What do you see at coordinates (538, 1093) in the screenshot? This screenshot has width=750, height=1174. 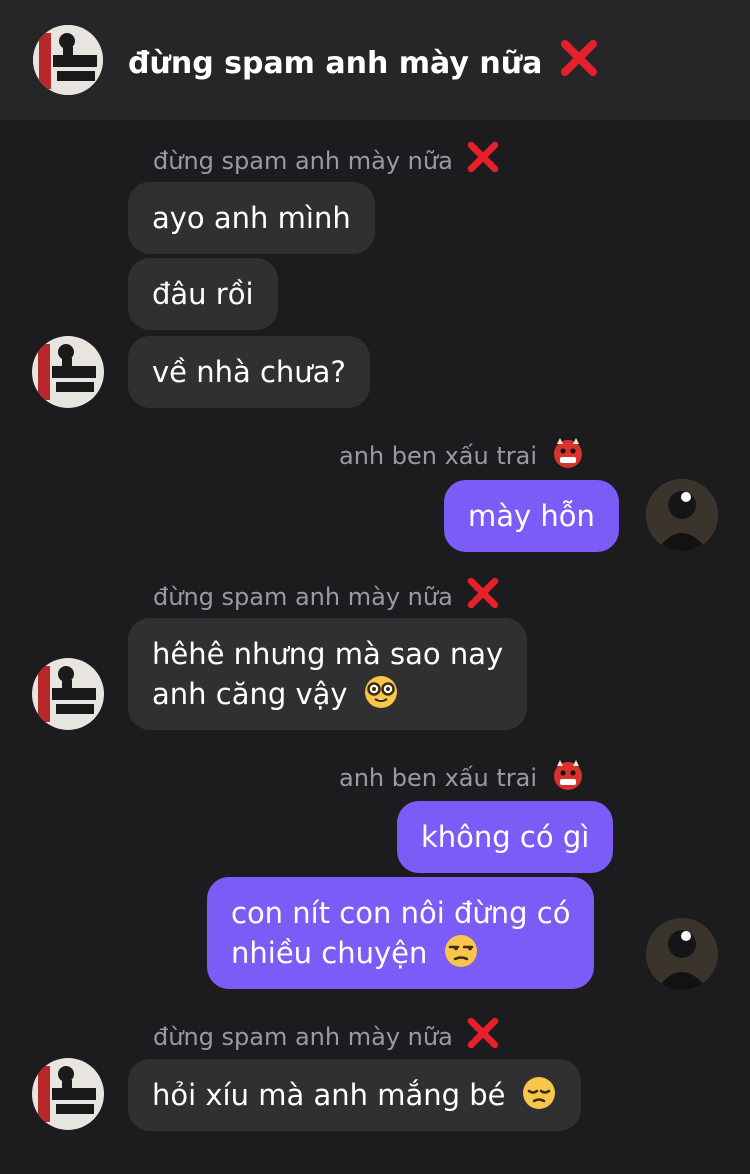 I see `pensive-face-emoji-icon` at bounding box center [538, 1093].